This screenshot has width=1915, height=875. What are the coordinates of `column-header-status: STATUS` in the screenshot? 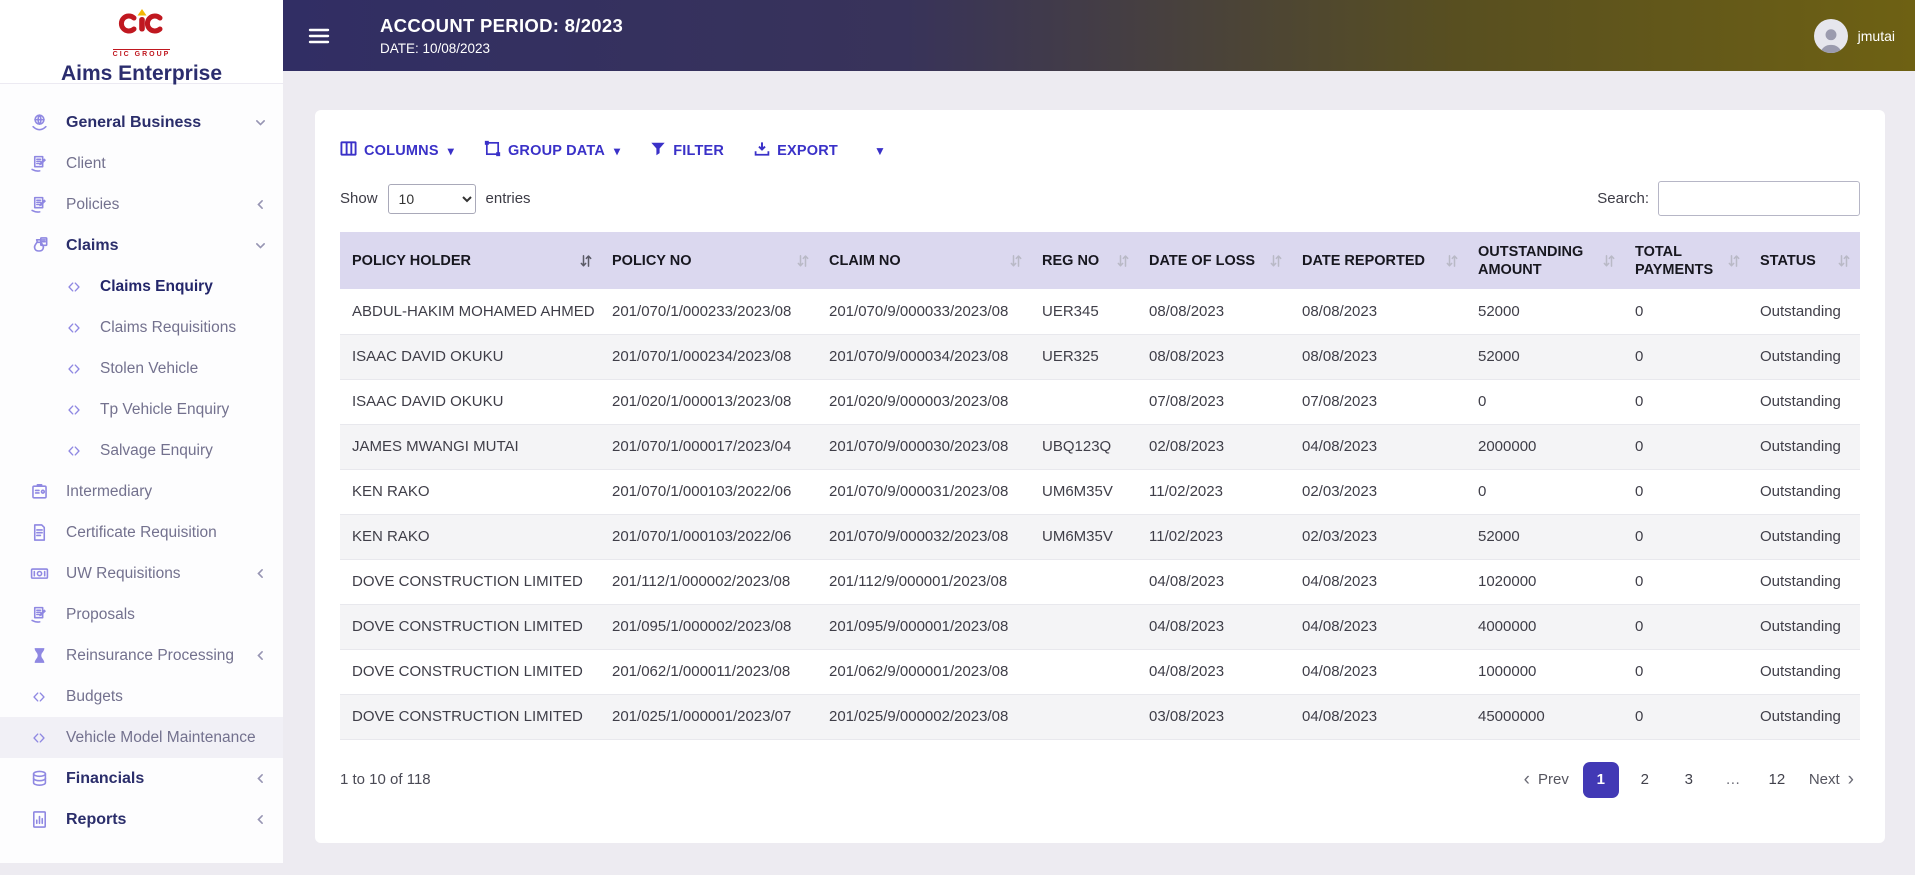 It's located at (1805, 260).